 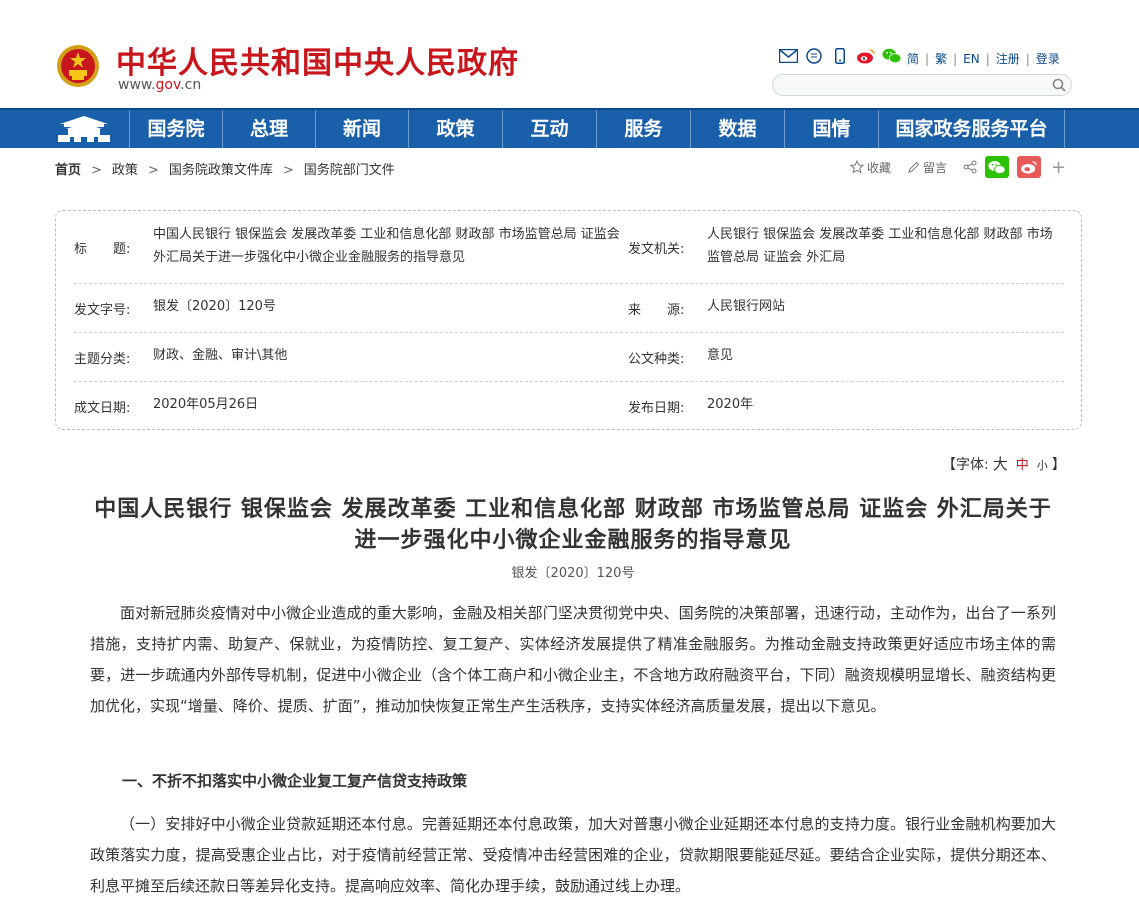 What do you see at coordinates (220, 355) in the screenshot?
I see `topic-value: 财政、金融、审计\其他` at bounding box center [220, 355].